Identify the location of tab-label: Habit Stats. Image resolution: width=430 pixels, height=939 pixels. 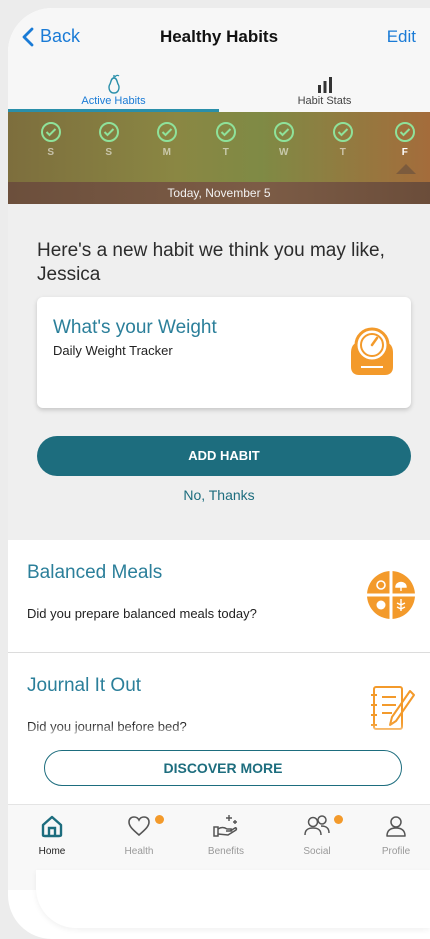
(324, 101).